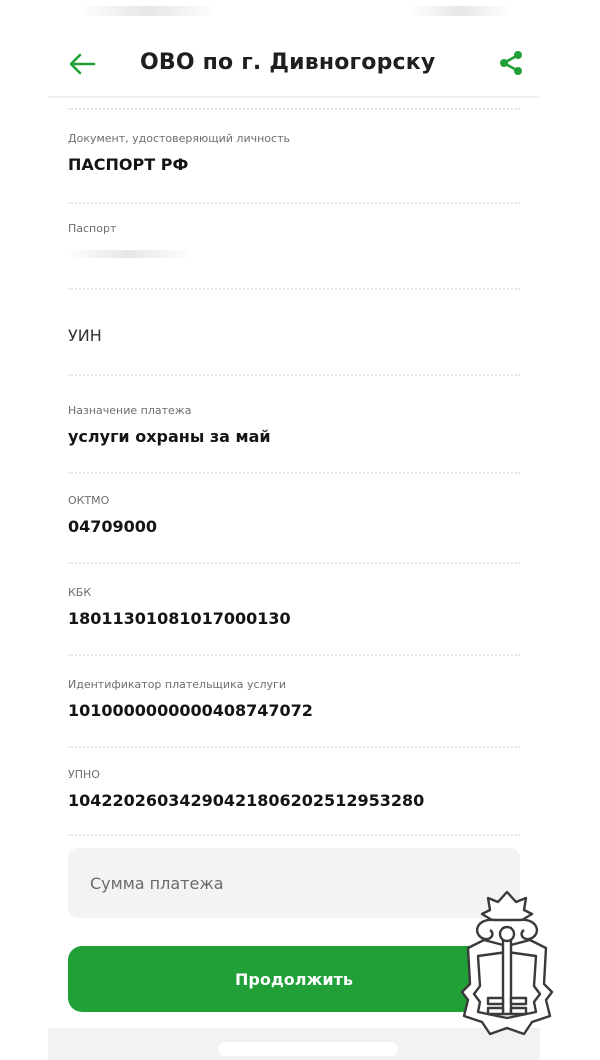 This screenshot has height=1060, width=600. Describe the element at coordinates (130, 410) in the screenshot. I see `field-label: Назначение платежа` at that location.